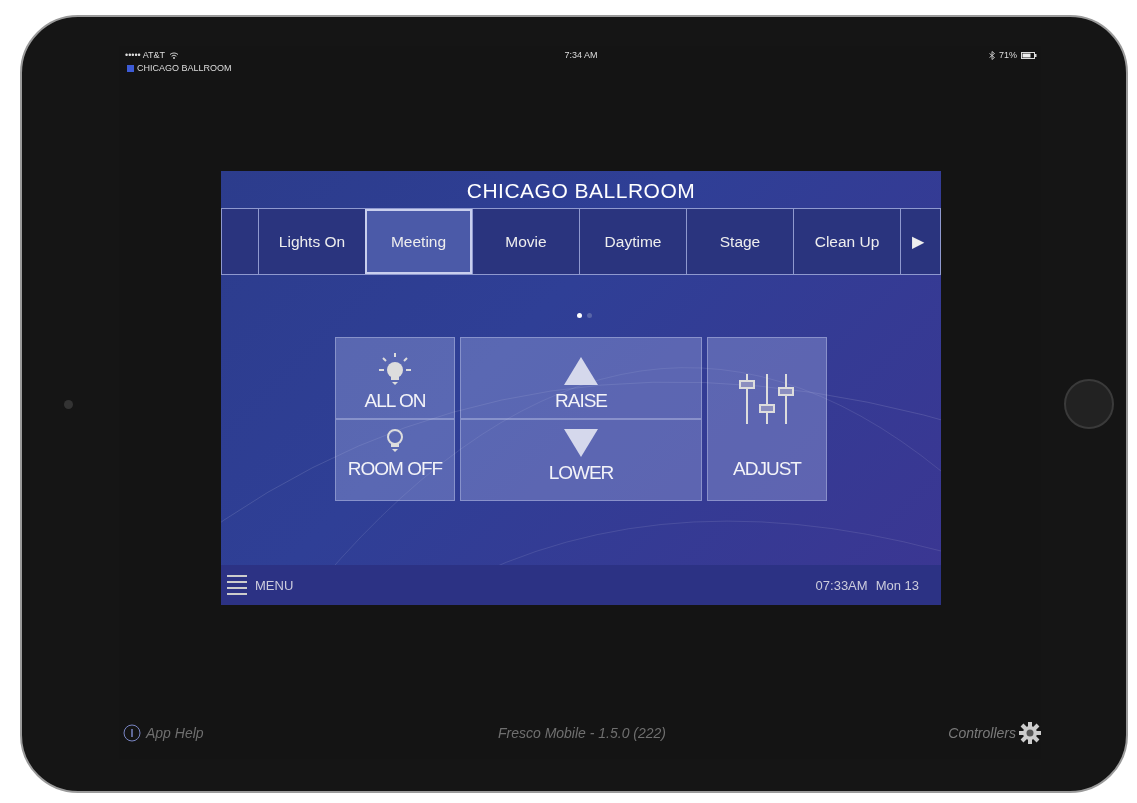  What do you see at coordinates (395, 441) in the screenshot?
I see `lightbulb-icon` at bounding box center [395, 441].